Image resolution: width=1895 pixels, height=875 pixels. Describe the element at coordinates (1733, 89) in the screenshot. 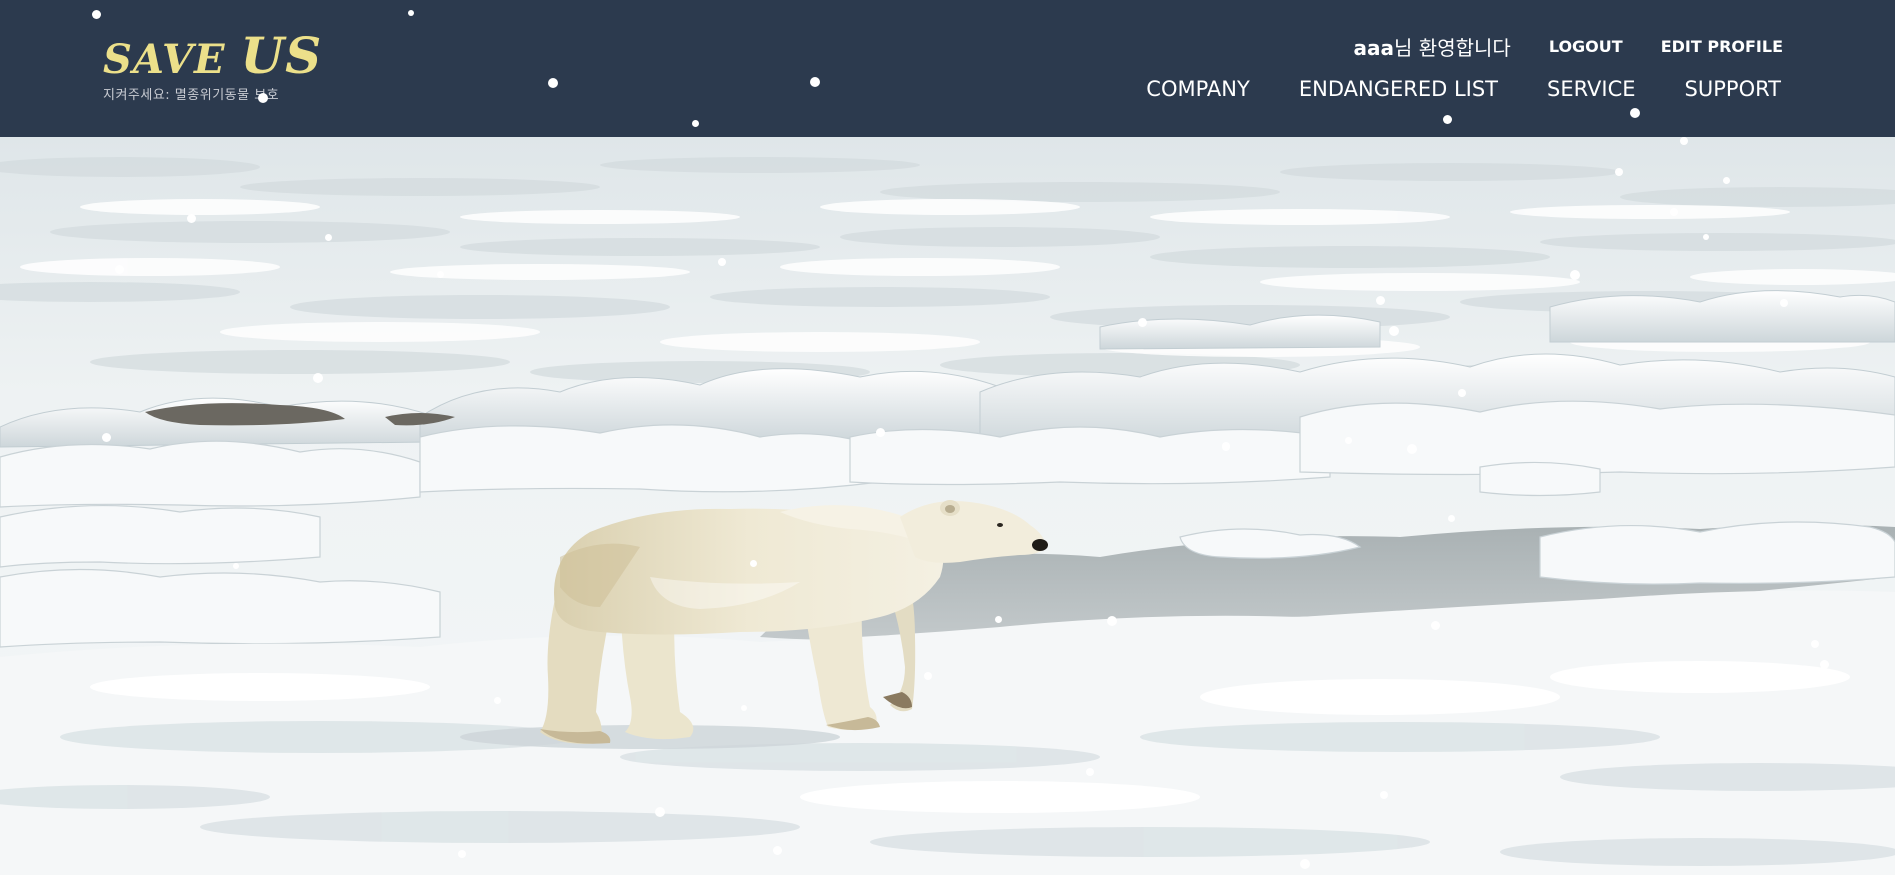

I see `nav-support: SUPPORT` at that location.